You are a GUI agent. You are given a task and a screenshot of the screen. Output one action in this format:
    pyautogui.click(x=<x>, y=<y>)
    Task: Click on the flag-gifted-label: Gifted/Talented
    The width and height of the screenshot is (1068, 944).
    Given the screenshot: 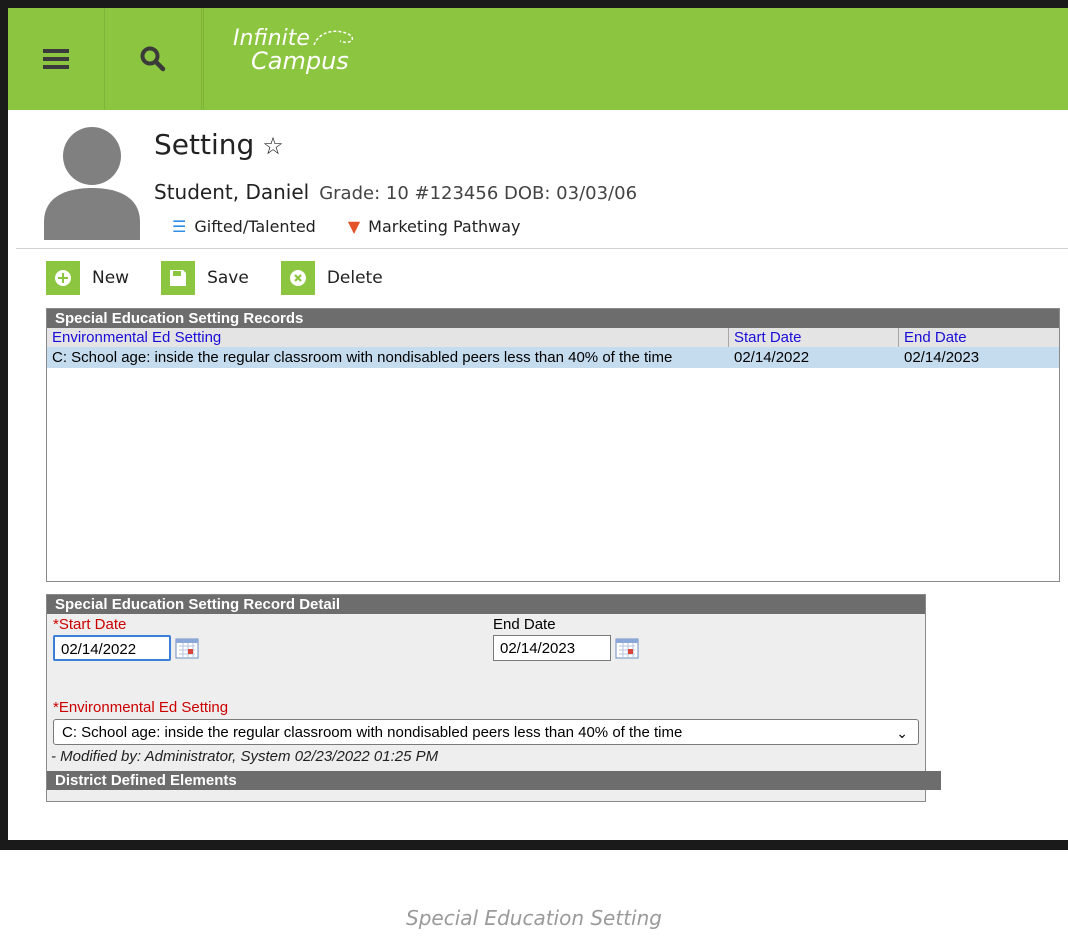 What is the action you would take?
    pyautogui.click(x=255, y=226)
    